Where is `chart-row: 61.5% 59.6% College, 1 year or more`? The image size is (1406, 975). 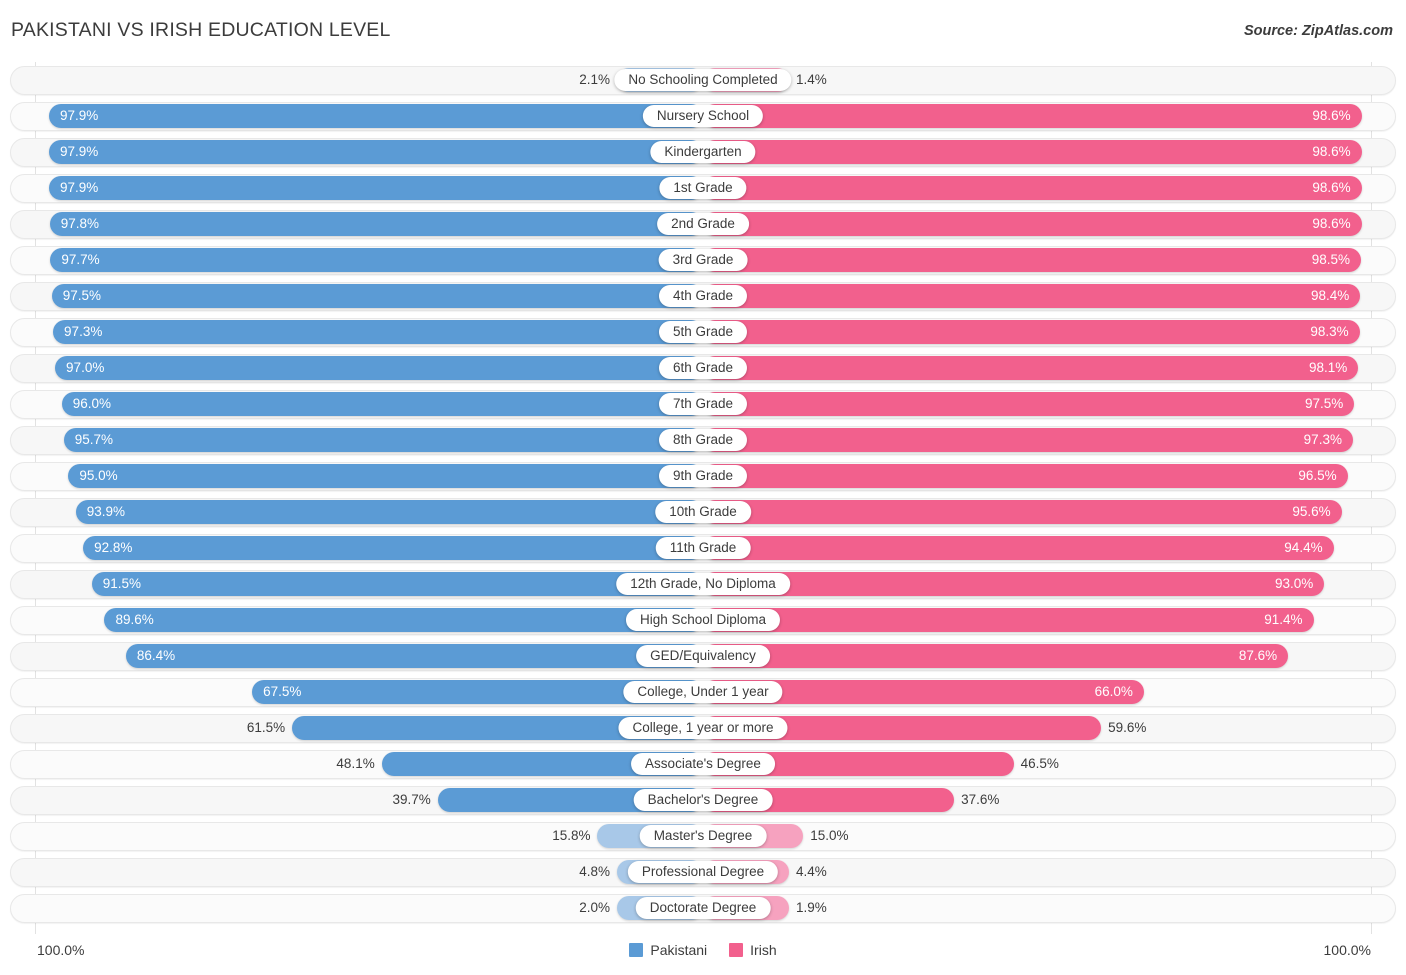
chart-row: 61.5% 59.6% College, 1 year or more is located at coordinates (703, 728).